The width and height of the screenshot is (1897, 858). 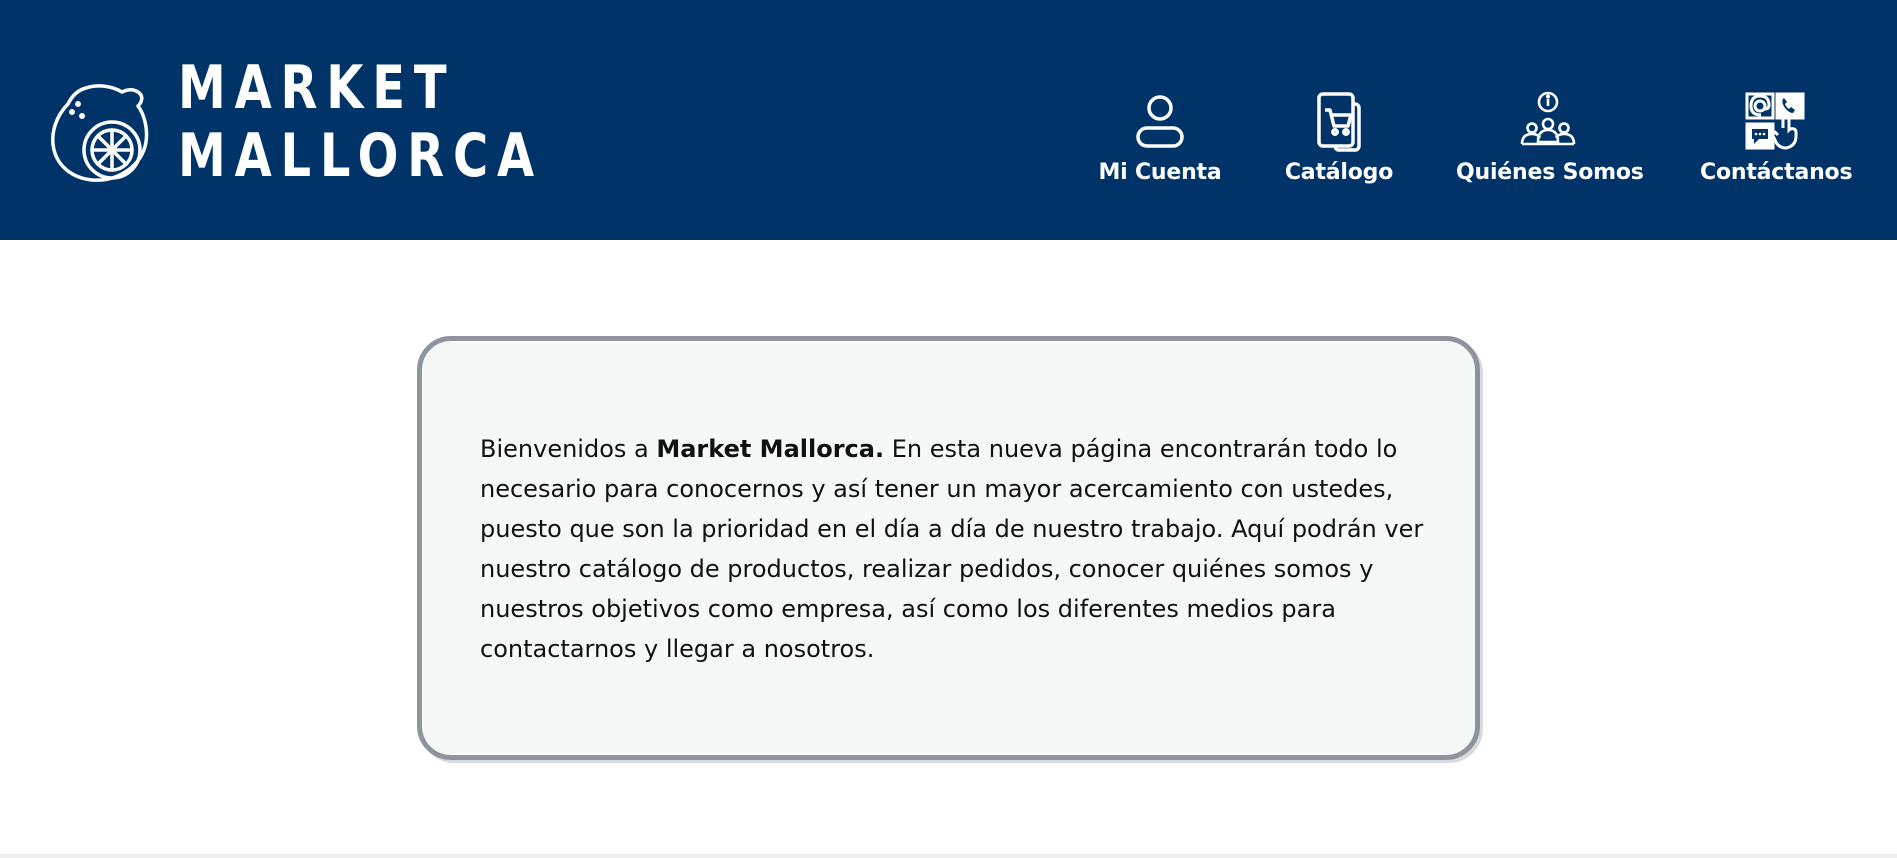 I want to click on nav-label: Quiénes Somos, so click(x=1550, y=172).